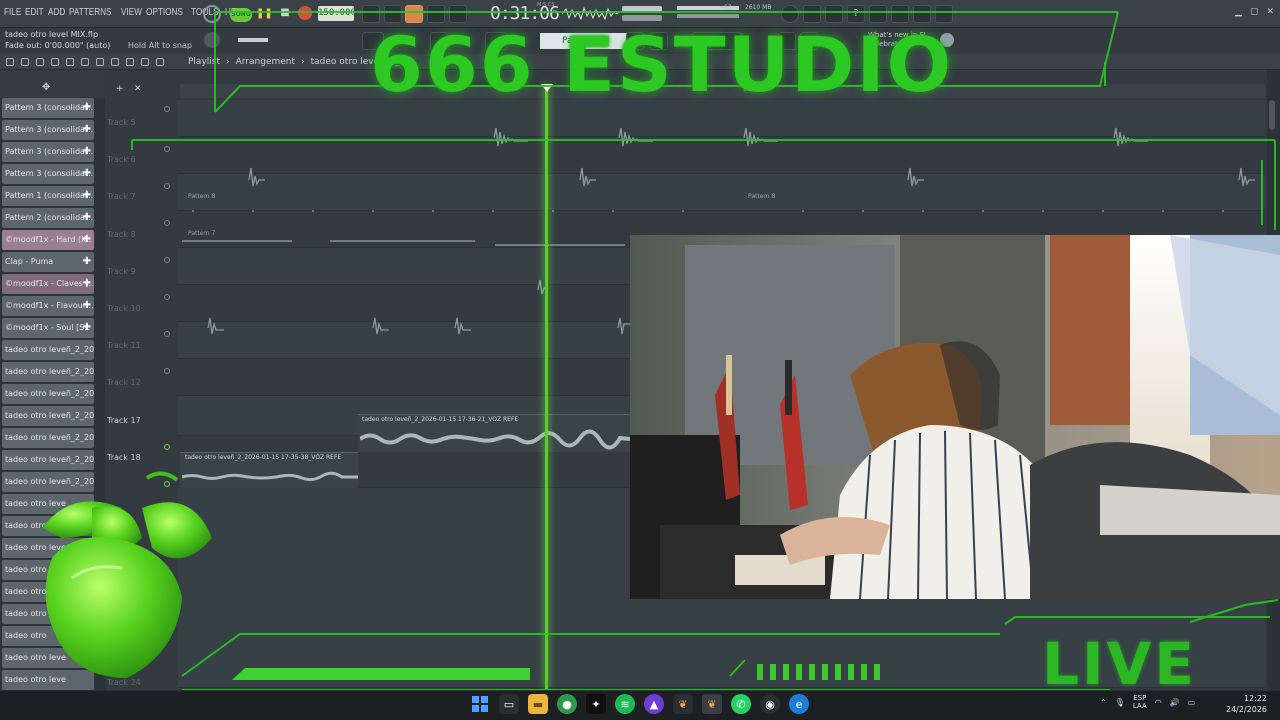  Describe the element at coordinates (480, 704) in the screenshot. I see `windows-start-icon` at that location.